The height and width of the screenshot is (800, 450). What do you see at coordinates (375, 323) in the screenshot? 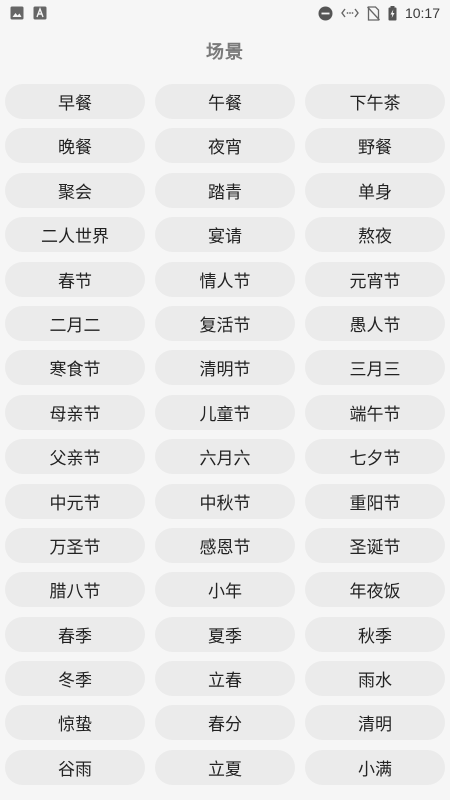
I see `scene-button: 愚人节` at bounding box center [375, 323].